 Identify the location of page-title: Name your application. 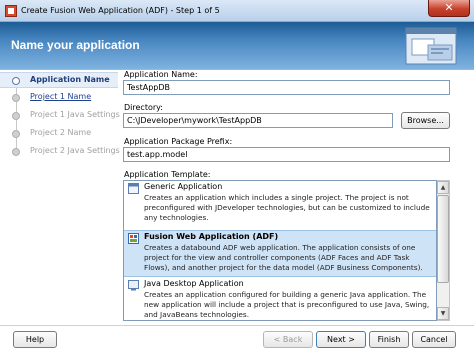
(75, 45).